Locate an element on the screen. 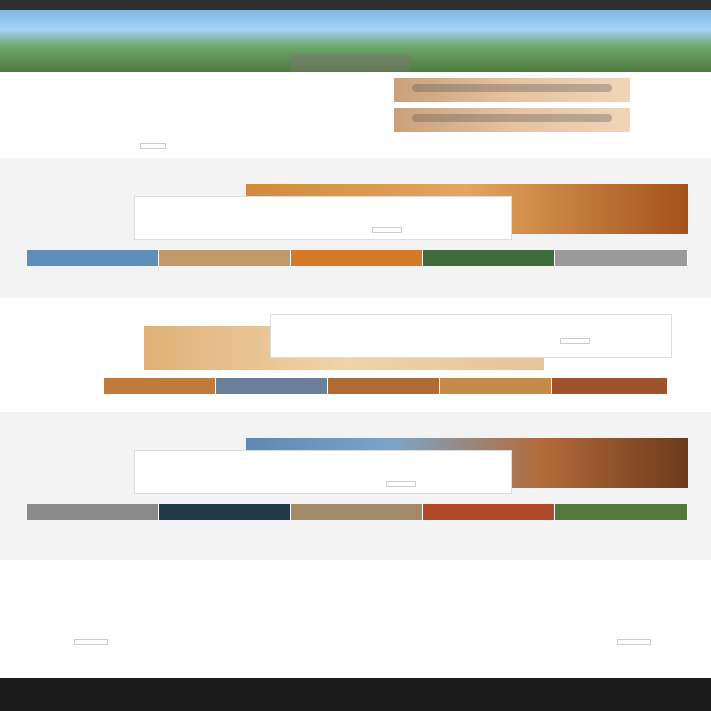 Image resolution: width=711 pixels, height=711 pixels. hero-banner is located at coordinates (355, 41).